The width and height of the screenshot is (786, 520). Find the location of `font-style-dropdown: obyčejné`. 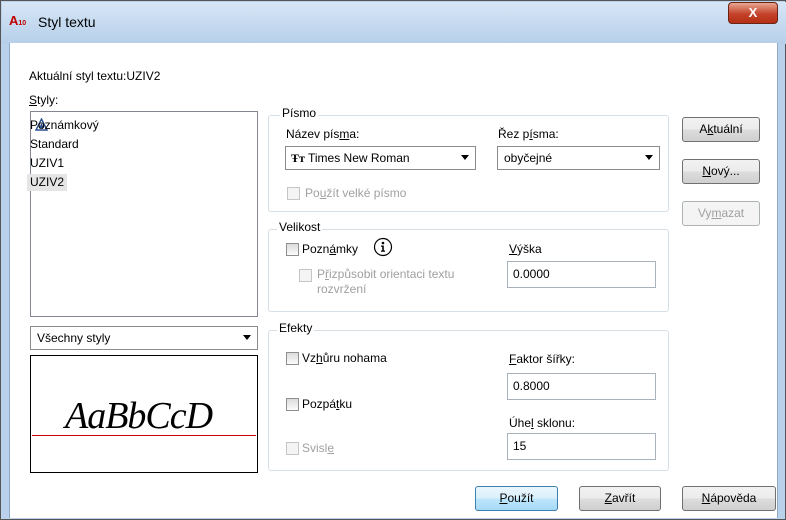

font-style-dropdown: obyčejné is located at coordinates (578, 158).